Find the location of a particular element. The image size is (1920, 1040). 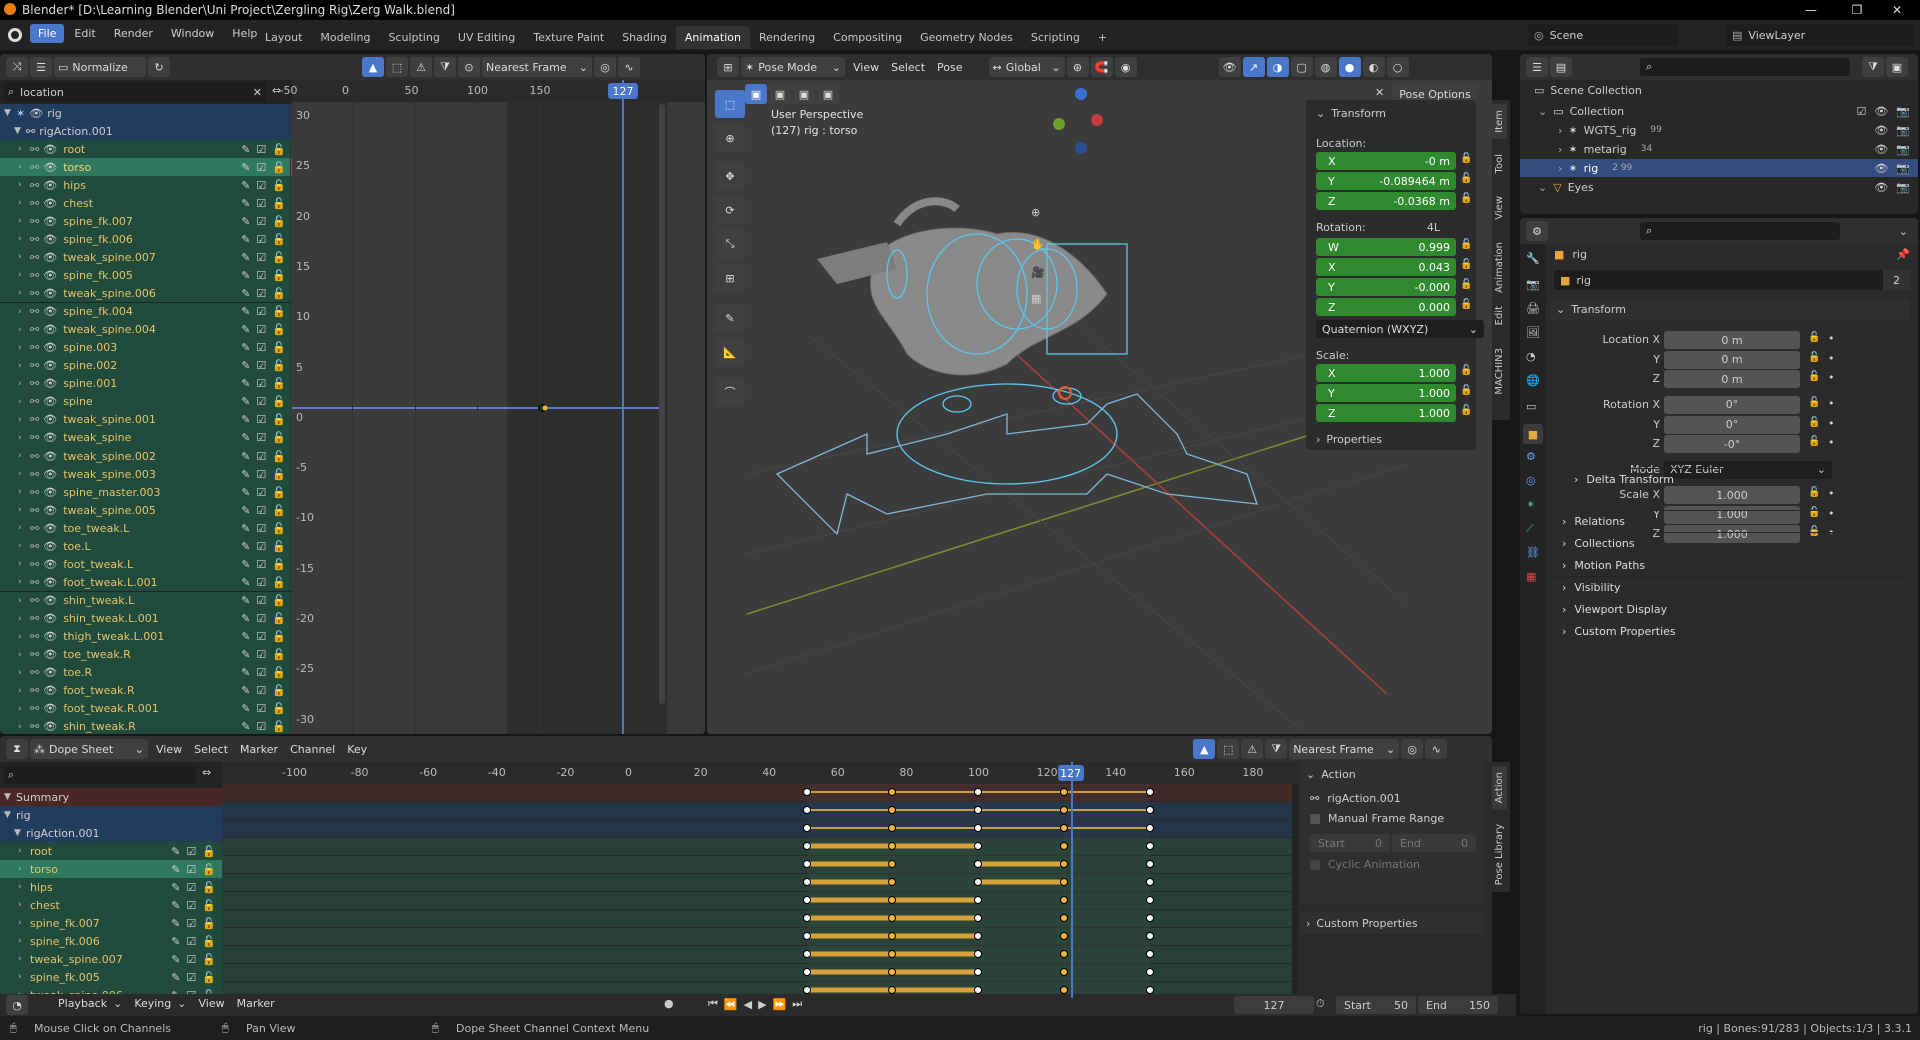

rotation-mode-dropdown: Quaternion (WXYZ) ⌄ is located at coordinates (1400, 329).